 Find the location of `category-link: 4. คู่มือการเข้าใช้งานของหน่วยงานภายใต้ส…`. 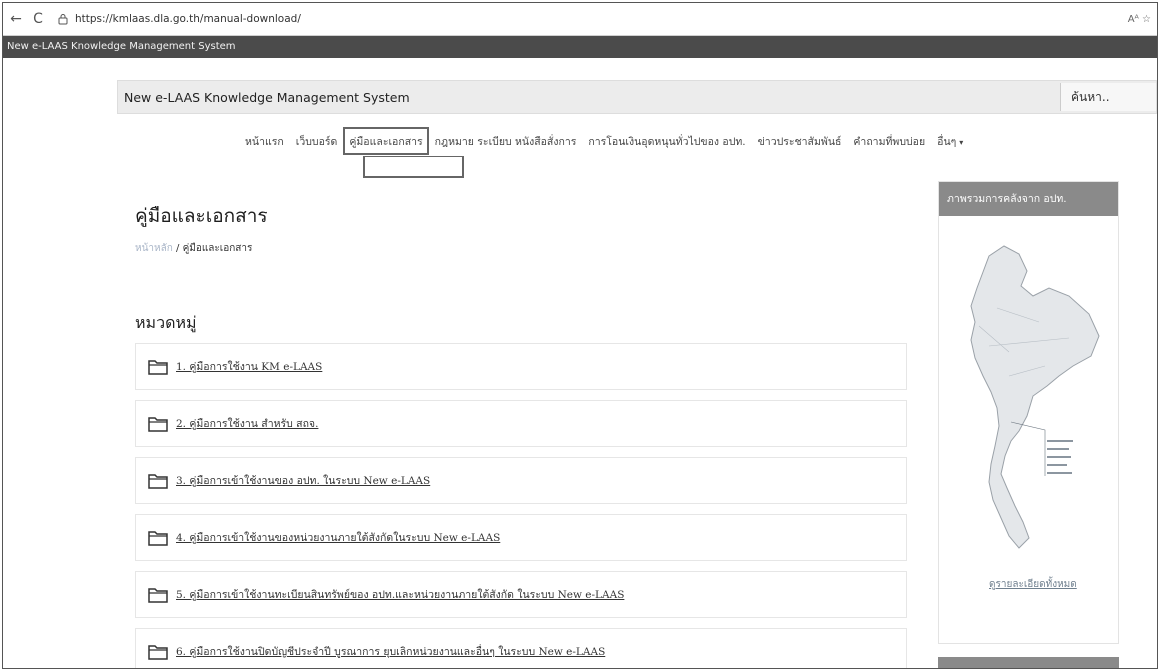

category-link: 4. คู่มือการเข้าใช้งานของหน่วยงานภายใต้ส… is located at coordinates (338, 537).